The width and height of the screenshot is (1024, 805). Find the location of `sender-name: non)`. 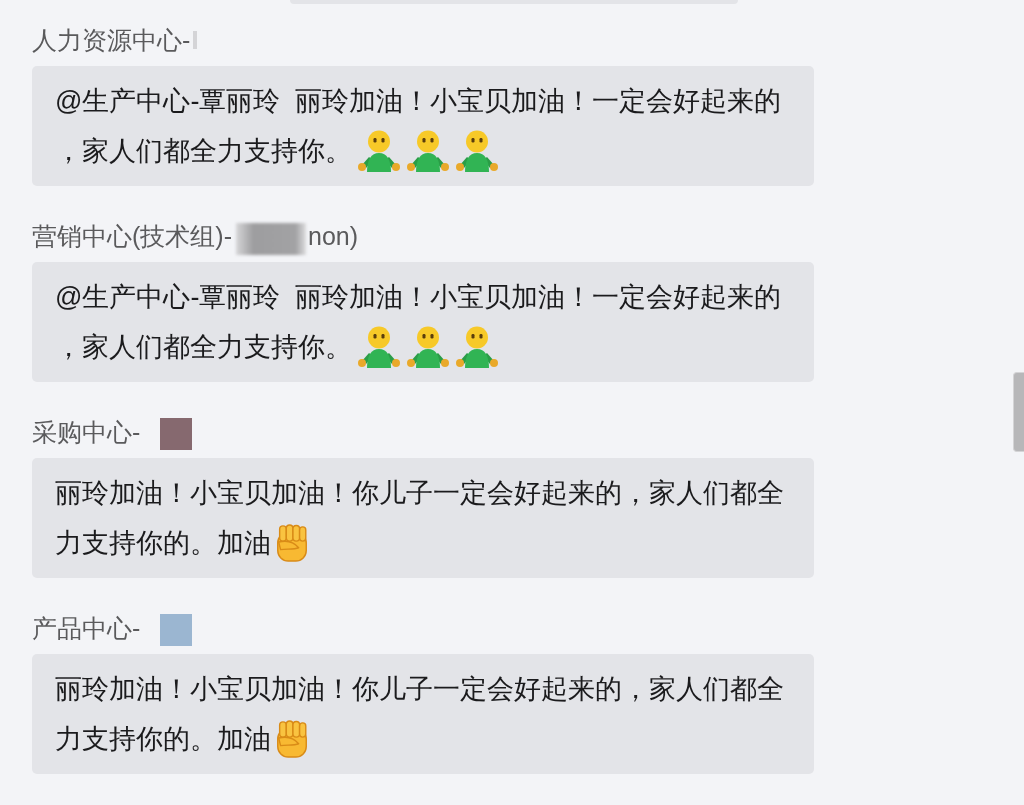

sender-name: non) is located at coordinates (333, 236).